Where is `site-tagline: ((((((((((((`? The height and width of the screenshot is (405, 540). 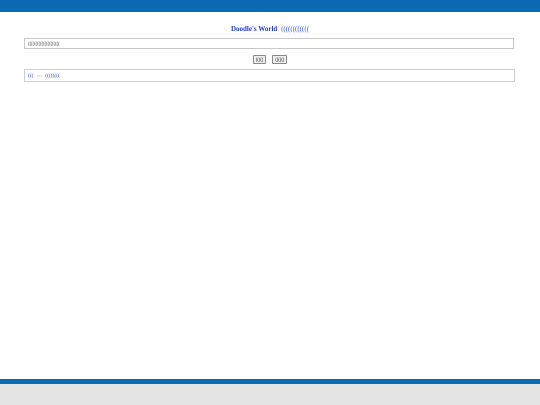
site-tagline: (((((((((((( is located at coordinates (295, 29).